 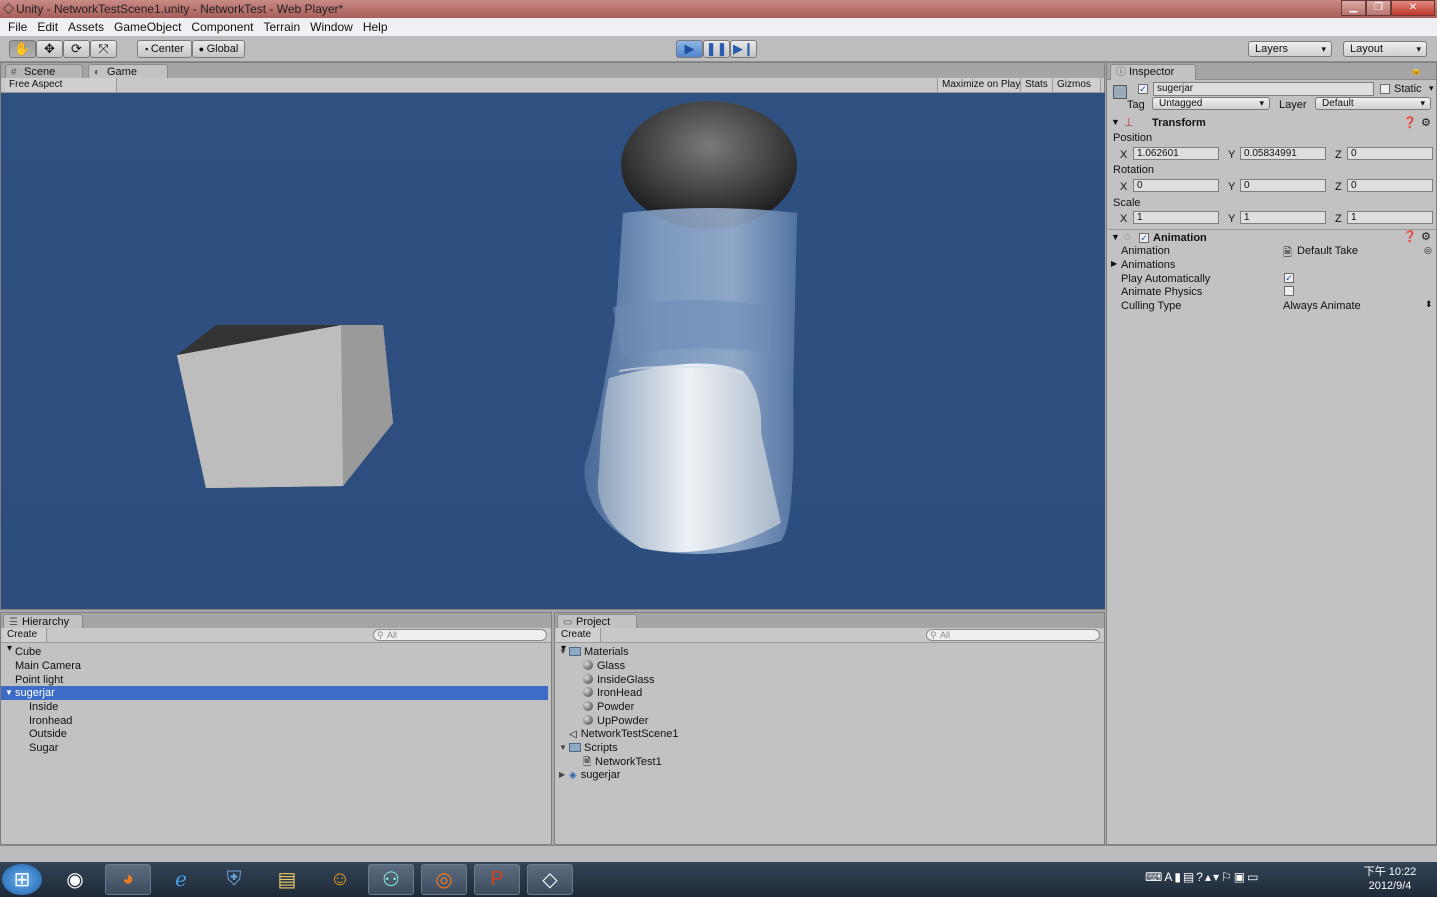 What do you see at coordinates (829, 734) in the screenshot?
I see `project-item-networktestscene1: ◁ NetworkTestScene1` at bounding box center [829, 734].